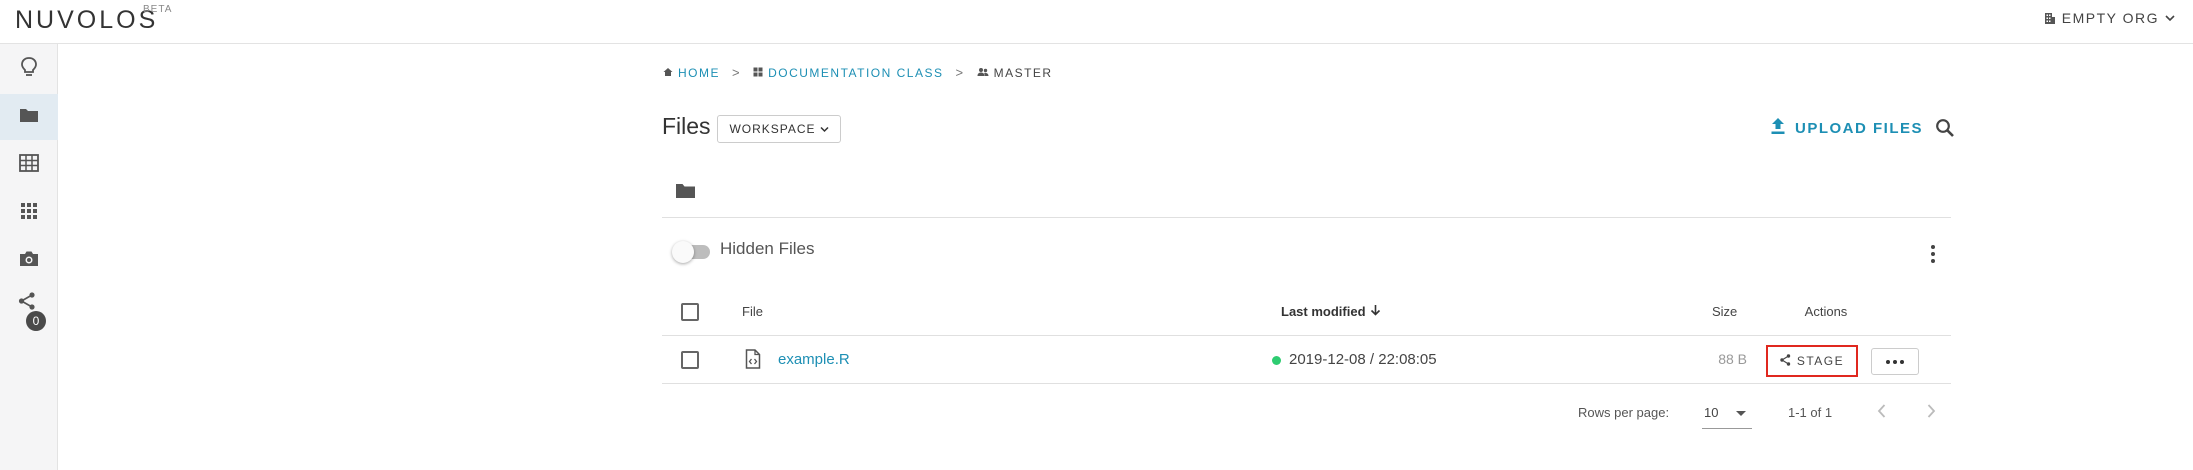  What do you see at coordinates (1882, 413) in the screenshot?
I see `chevron-left-icon` at bounding box center [1882, 413].